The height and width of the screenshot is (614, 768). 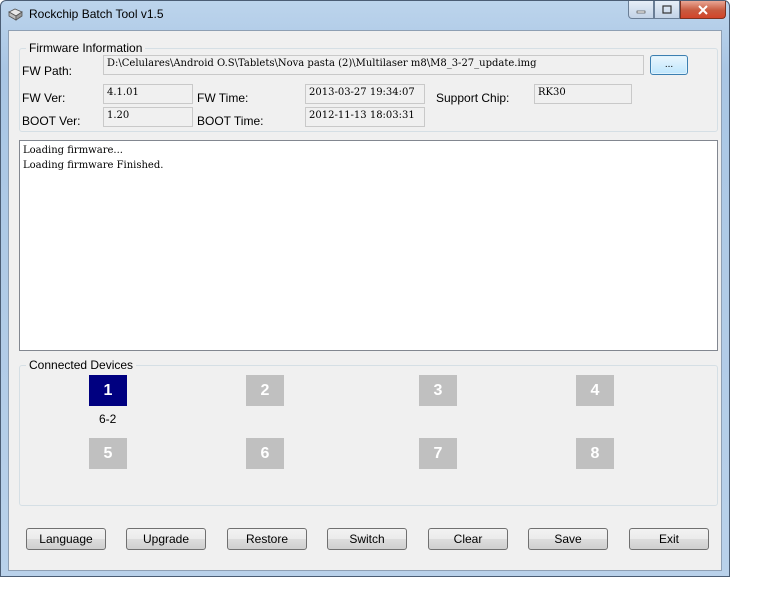 I want to click on minimize-icon, so click(x=641, y=11).